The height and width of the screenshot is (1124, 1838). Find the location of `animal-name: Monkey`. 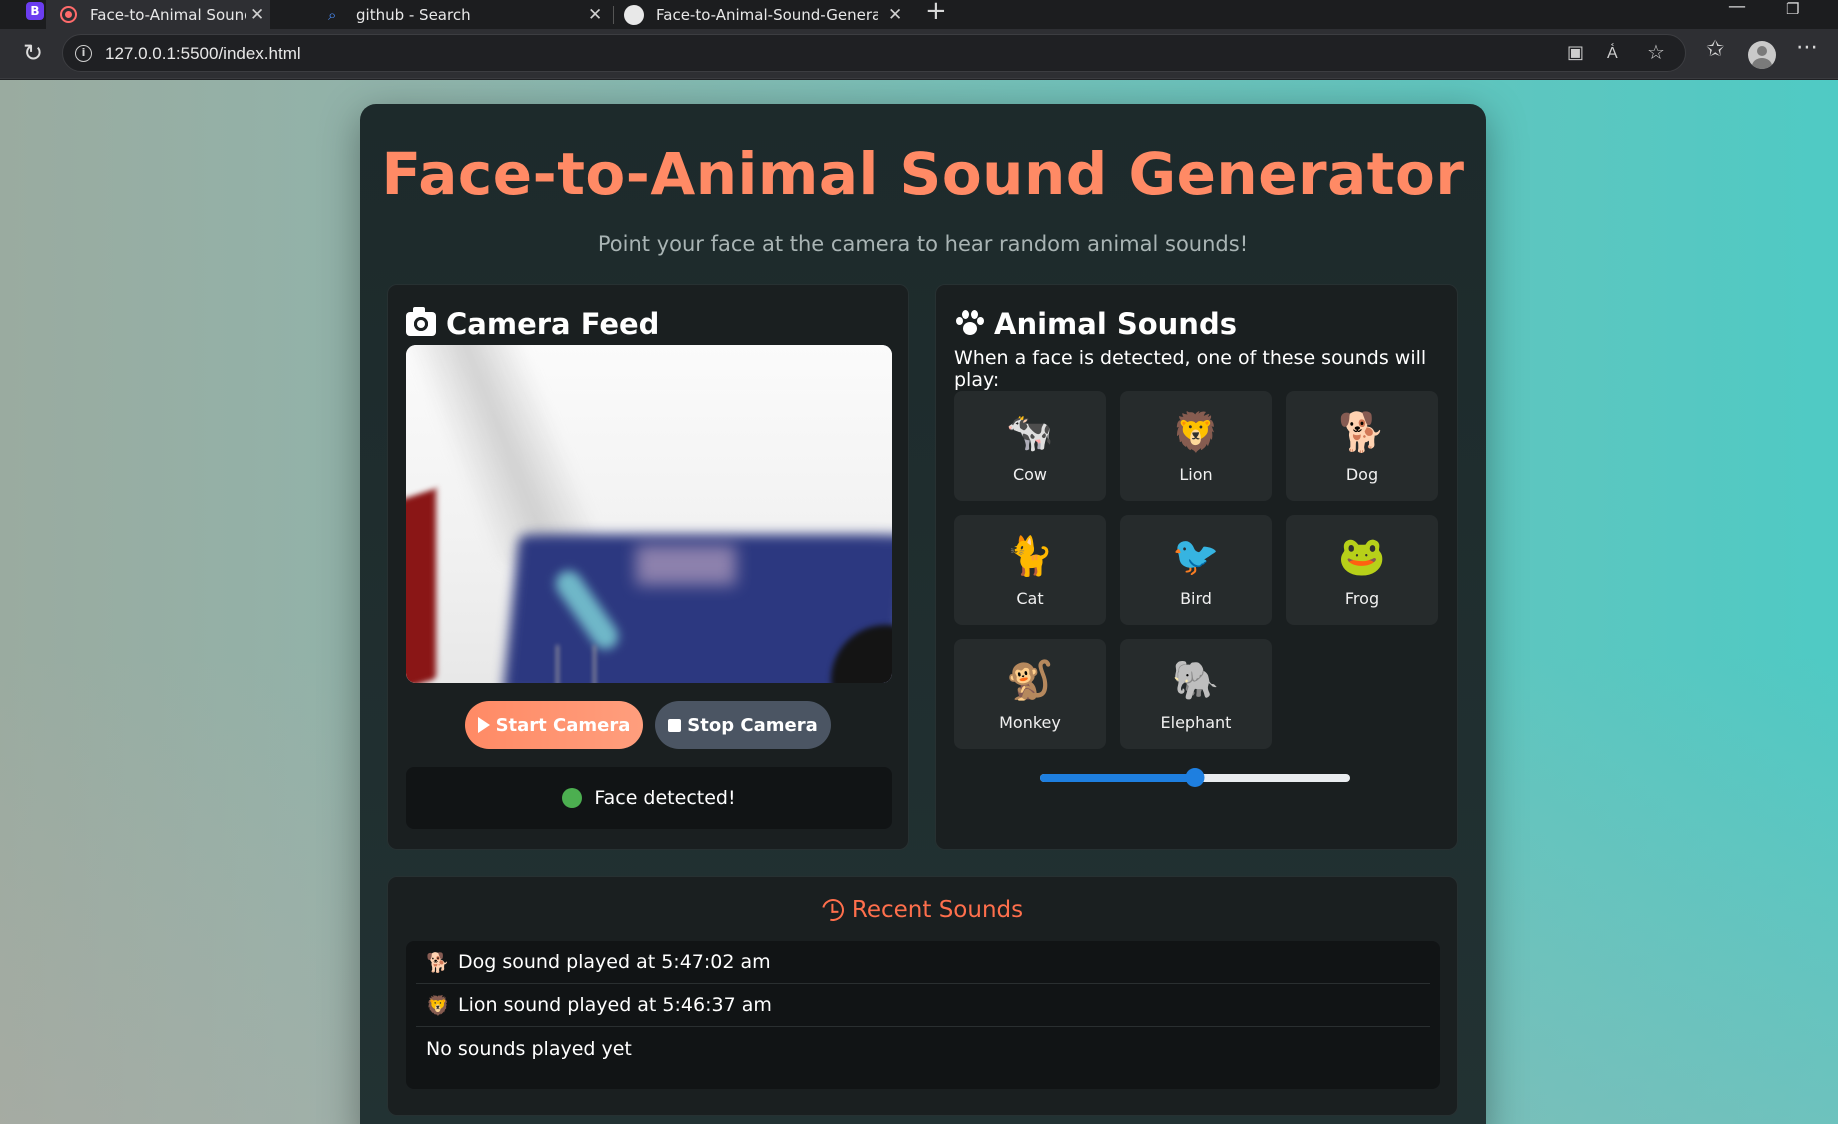

animal-name: Monkey is located at coordinates (1030, 722).